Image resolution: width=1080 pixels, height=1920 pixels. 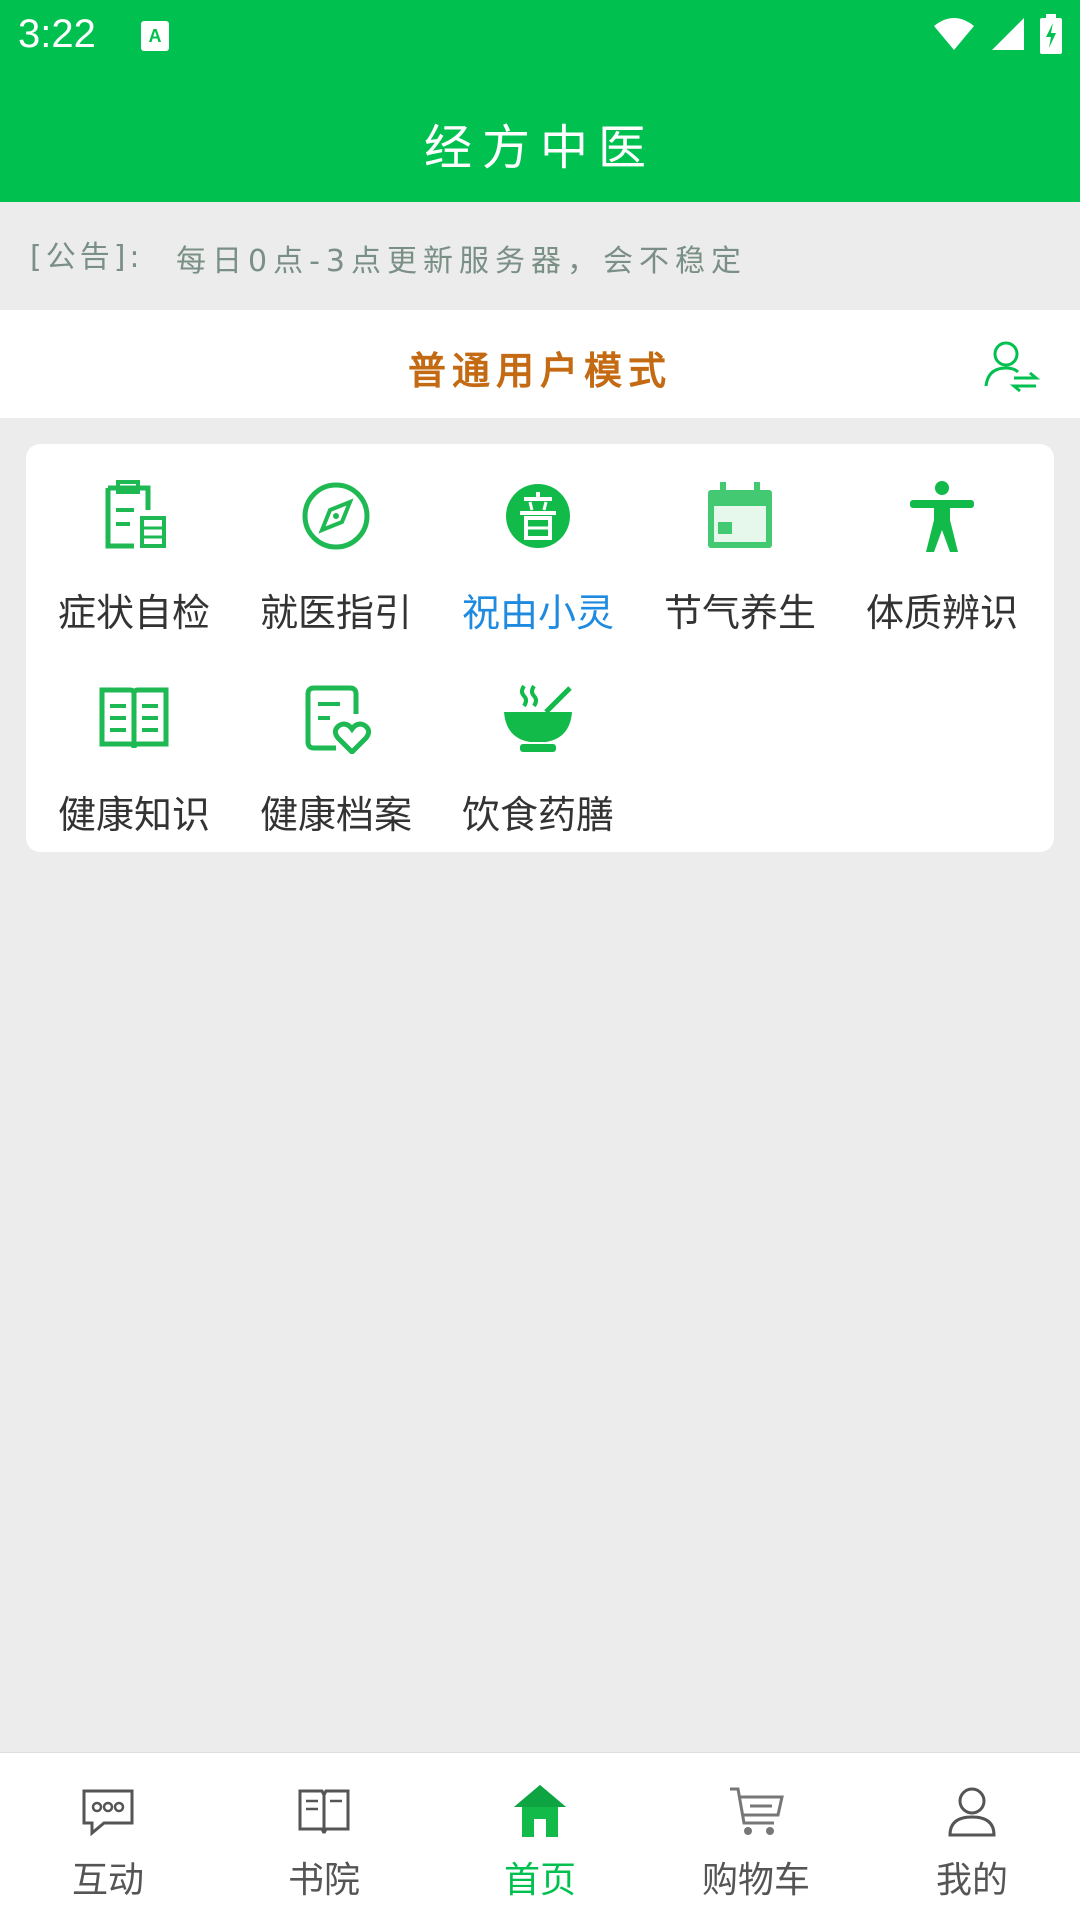 I want to click on tab-interaction: 互动, so click(x=108, y=1836).